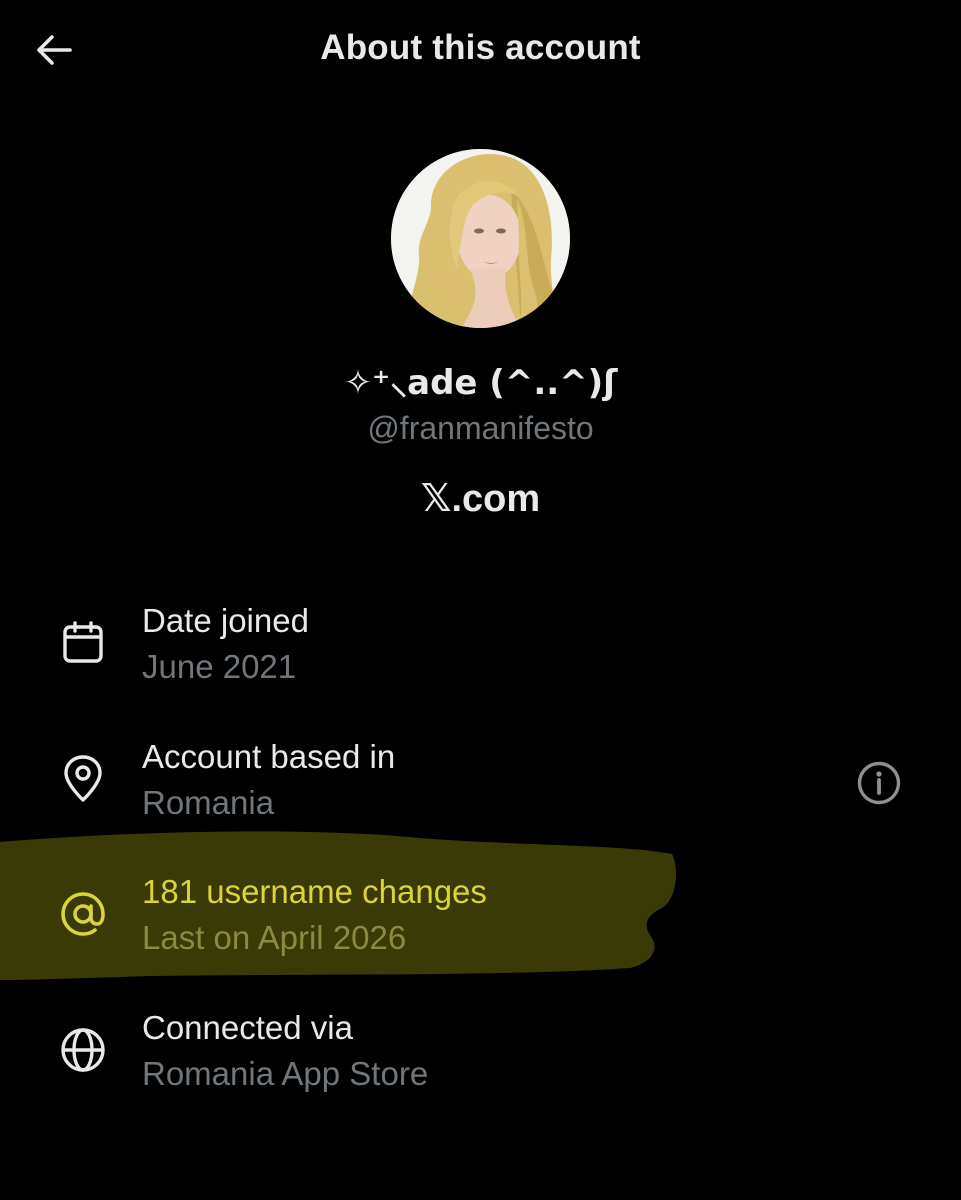 The height and width of the screenshot is (1200, 961). I want to click on info-icon, so click(879, 783).